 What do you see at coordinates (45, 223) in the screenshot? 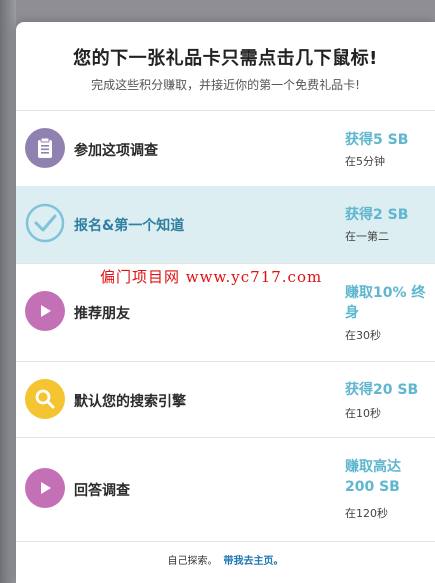
I see `checkmark-icon` at bounding box center [45, 223].